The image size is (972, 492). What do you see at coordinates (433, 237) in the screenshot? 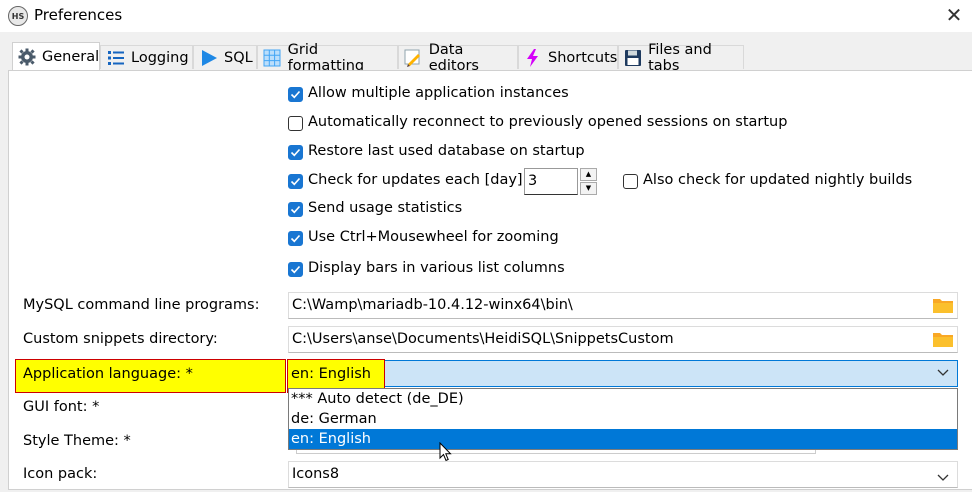
I see `label-ctrl-mousewheel: Use Ctrl+Mousewheel for zooming` at bounding box center [433, 237].